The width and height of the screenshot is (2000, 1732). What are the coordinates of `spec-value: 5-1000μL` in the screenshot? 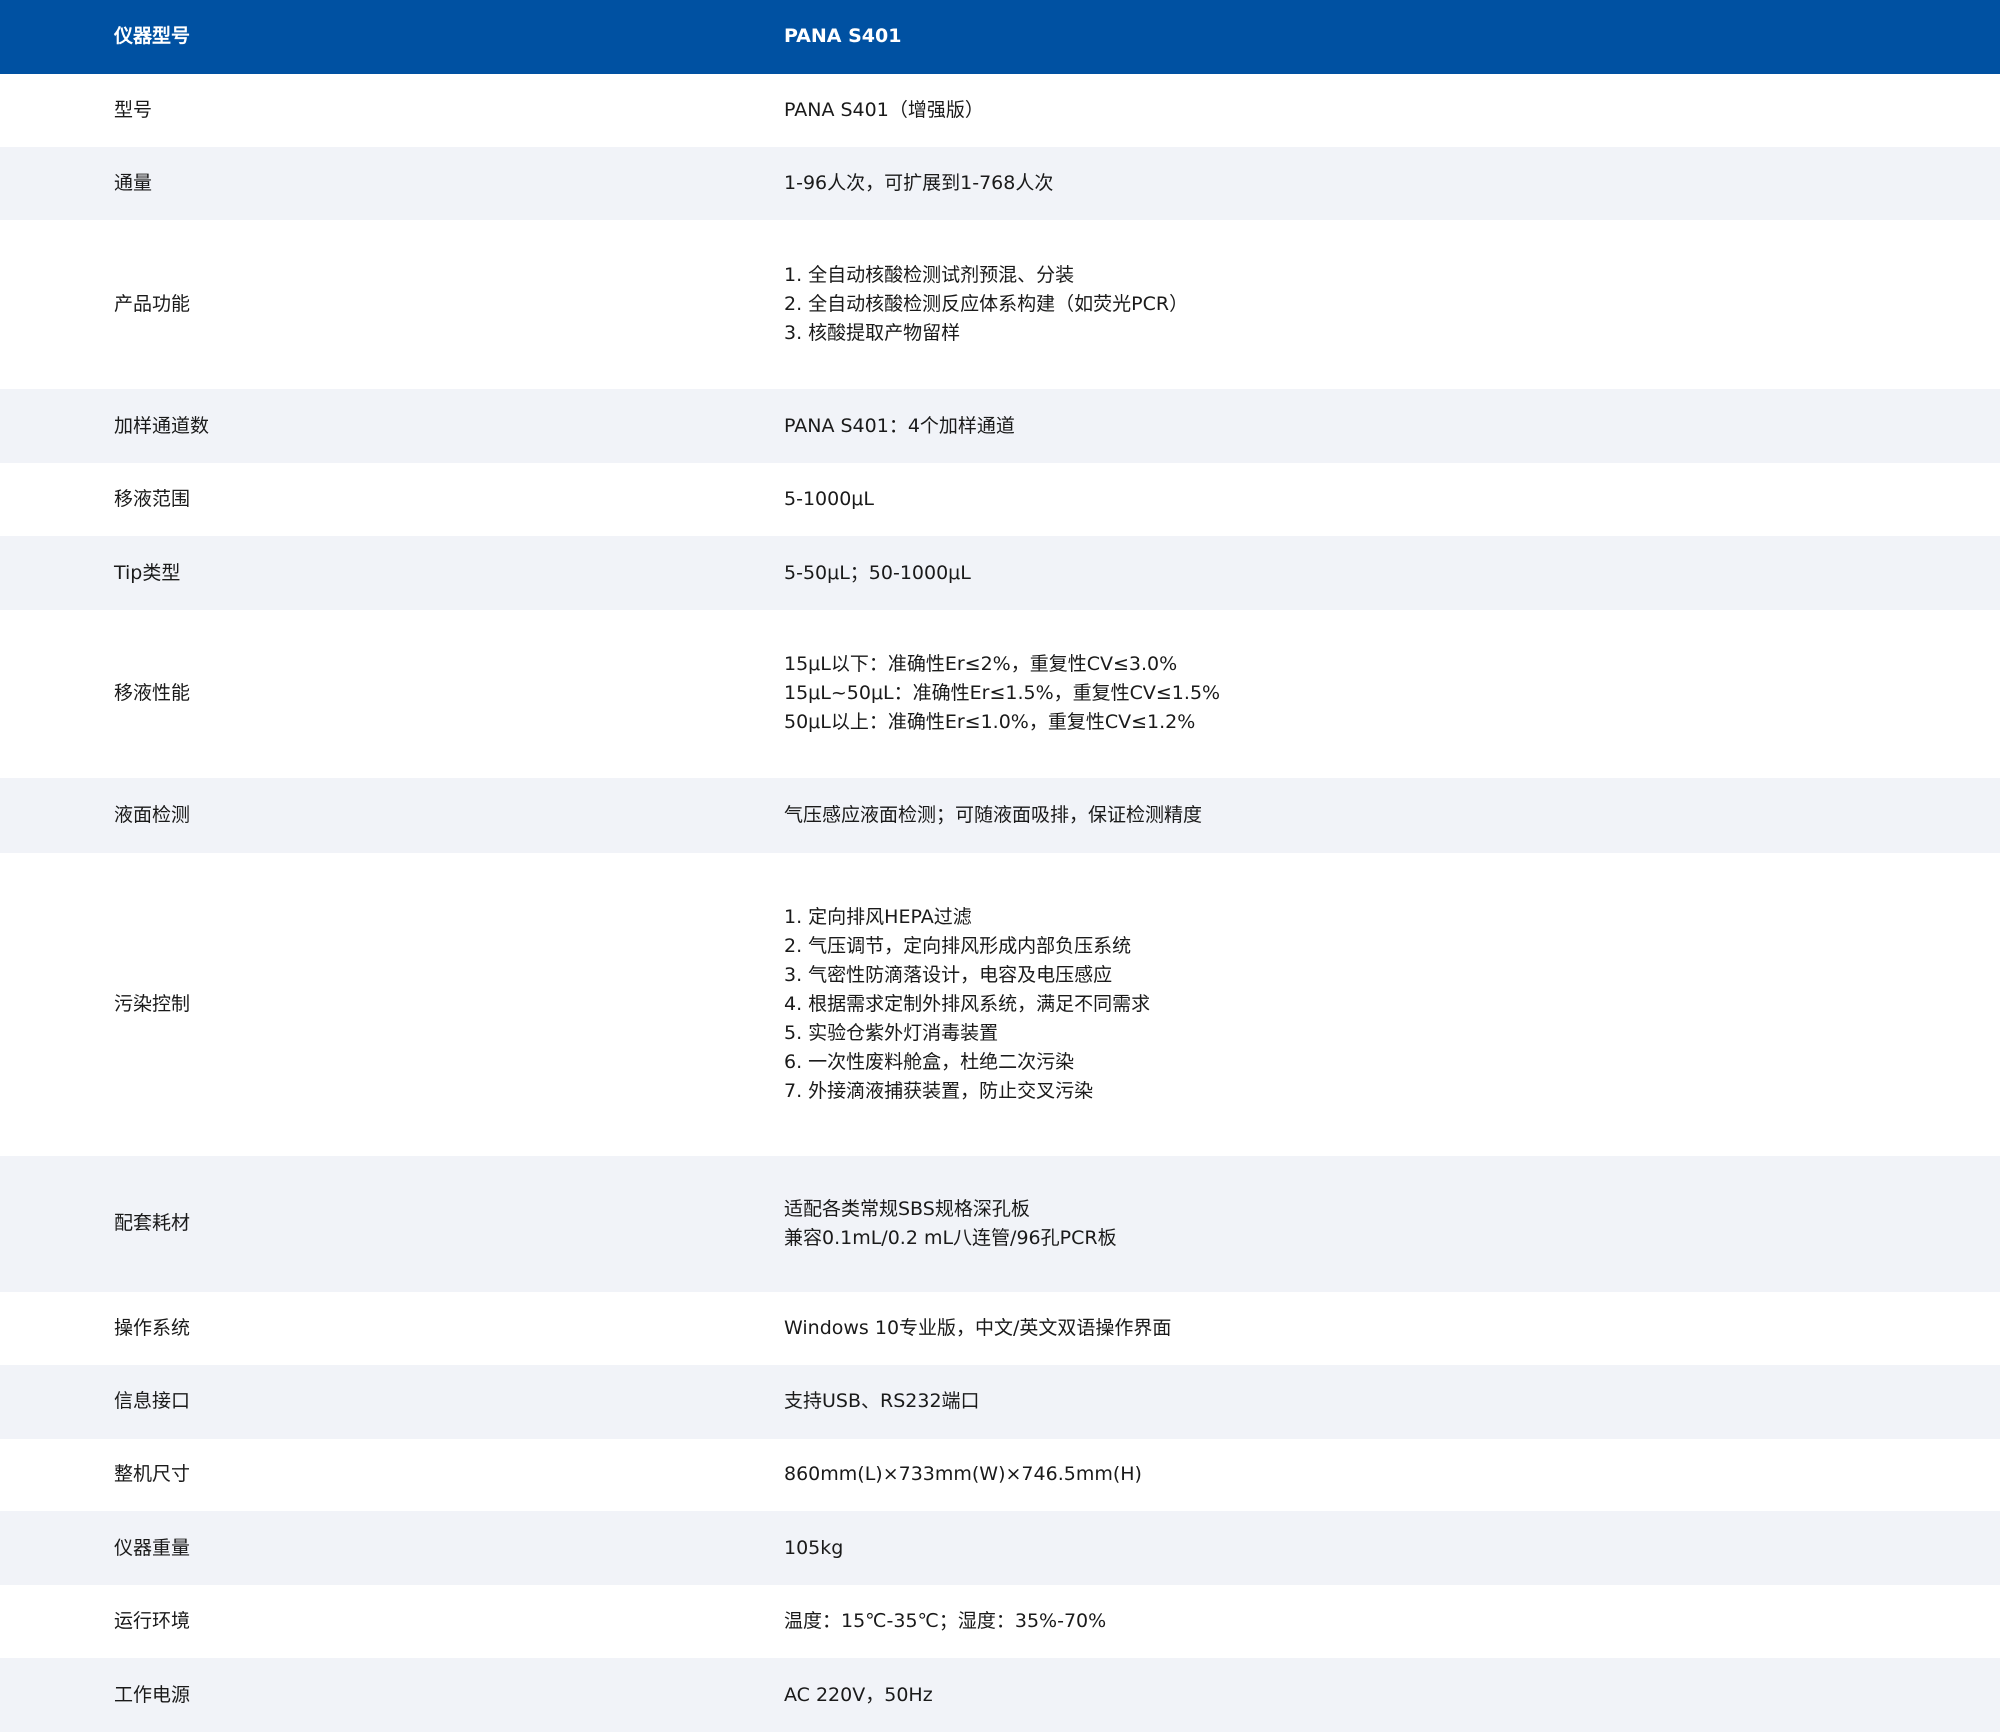 It's located at (1335, 499).